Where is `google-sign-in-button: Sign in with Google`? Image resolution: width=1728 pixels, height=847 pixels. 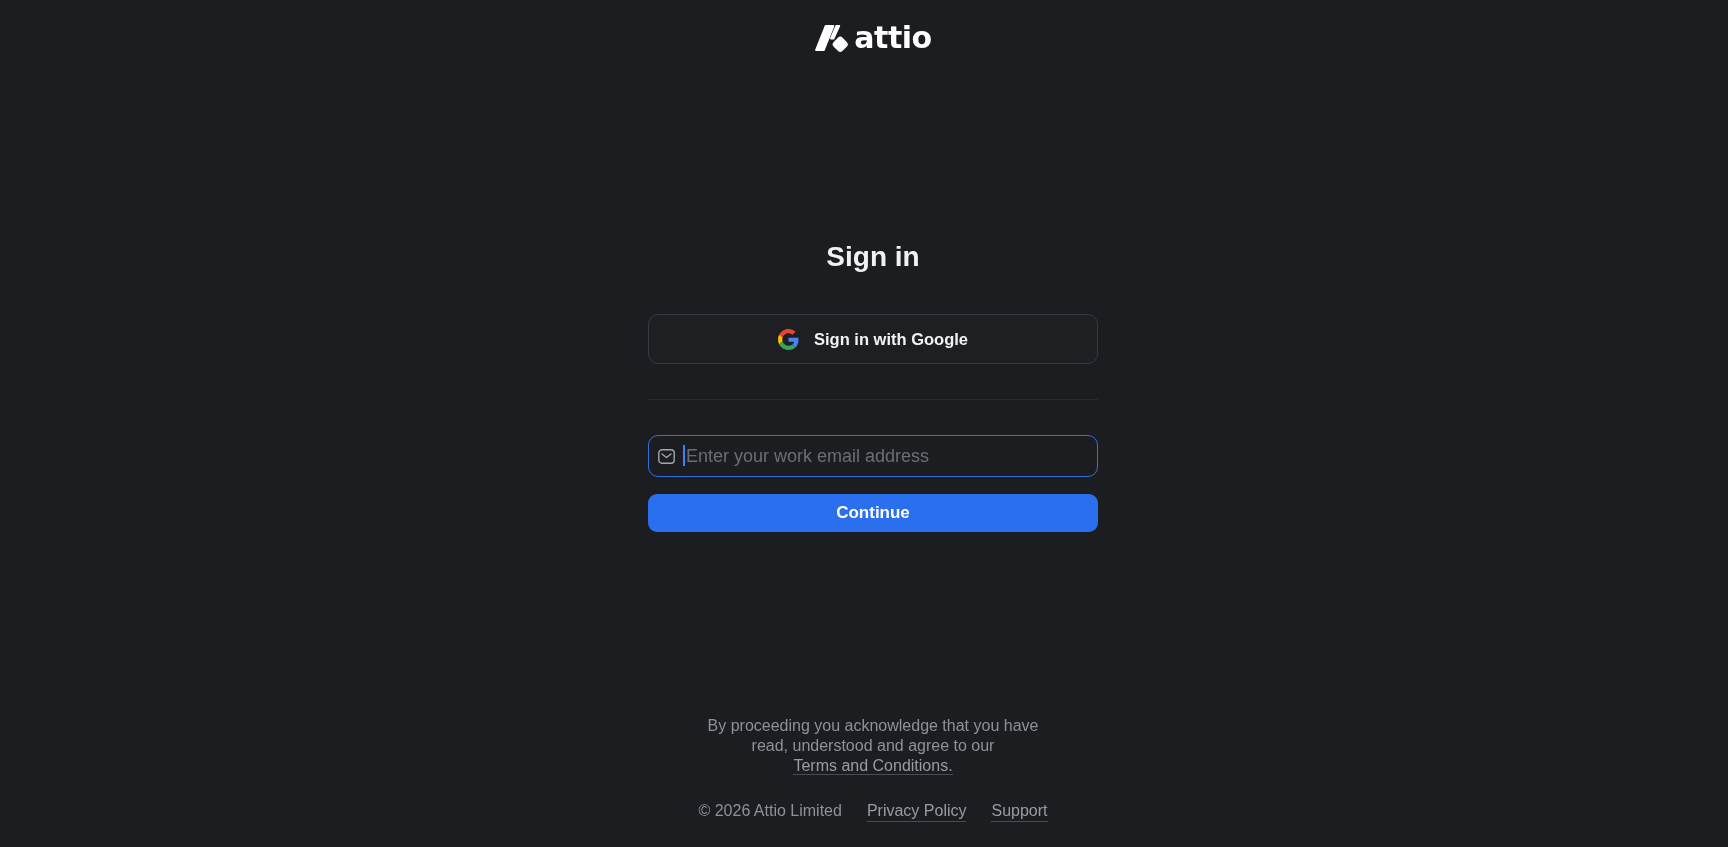
google-sign-in-button: Sign in with Google is located at coordinates (873, 339).